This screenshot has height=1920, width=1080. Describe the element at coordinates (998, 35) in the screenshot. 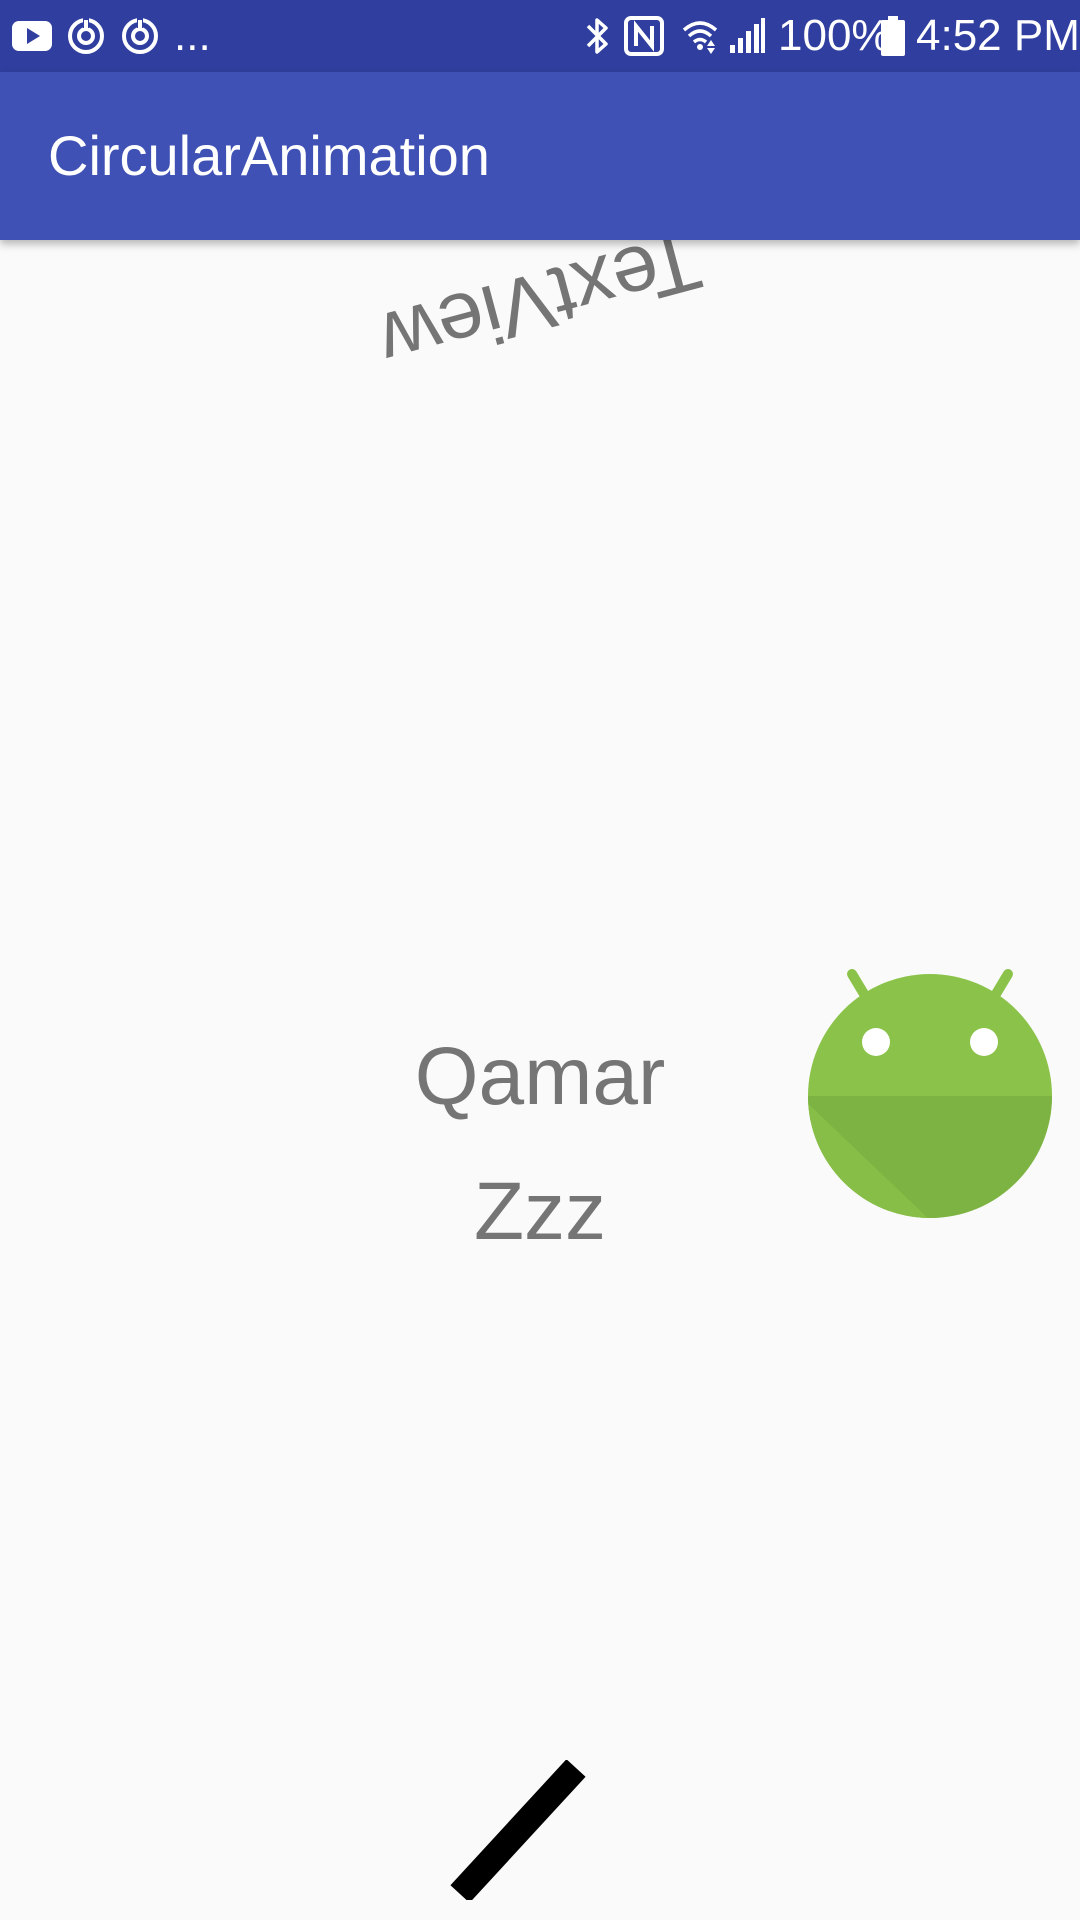

I see `clock: 4:52 PM` at that location.